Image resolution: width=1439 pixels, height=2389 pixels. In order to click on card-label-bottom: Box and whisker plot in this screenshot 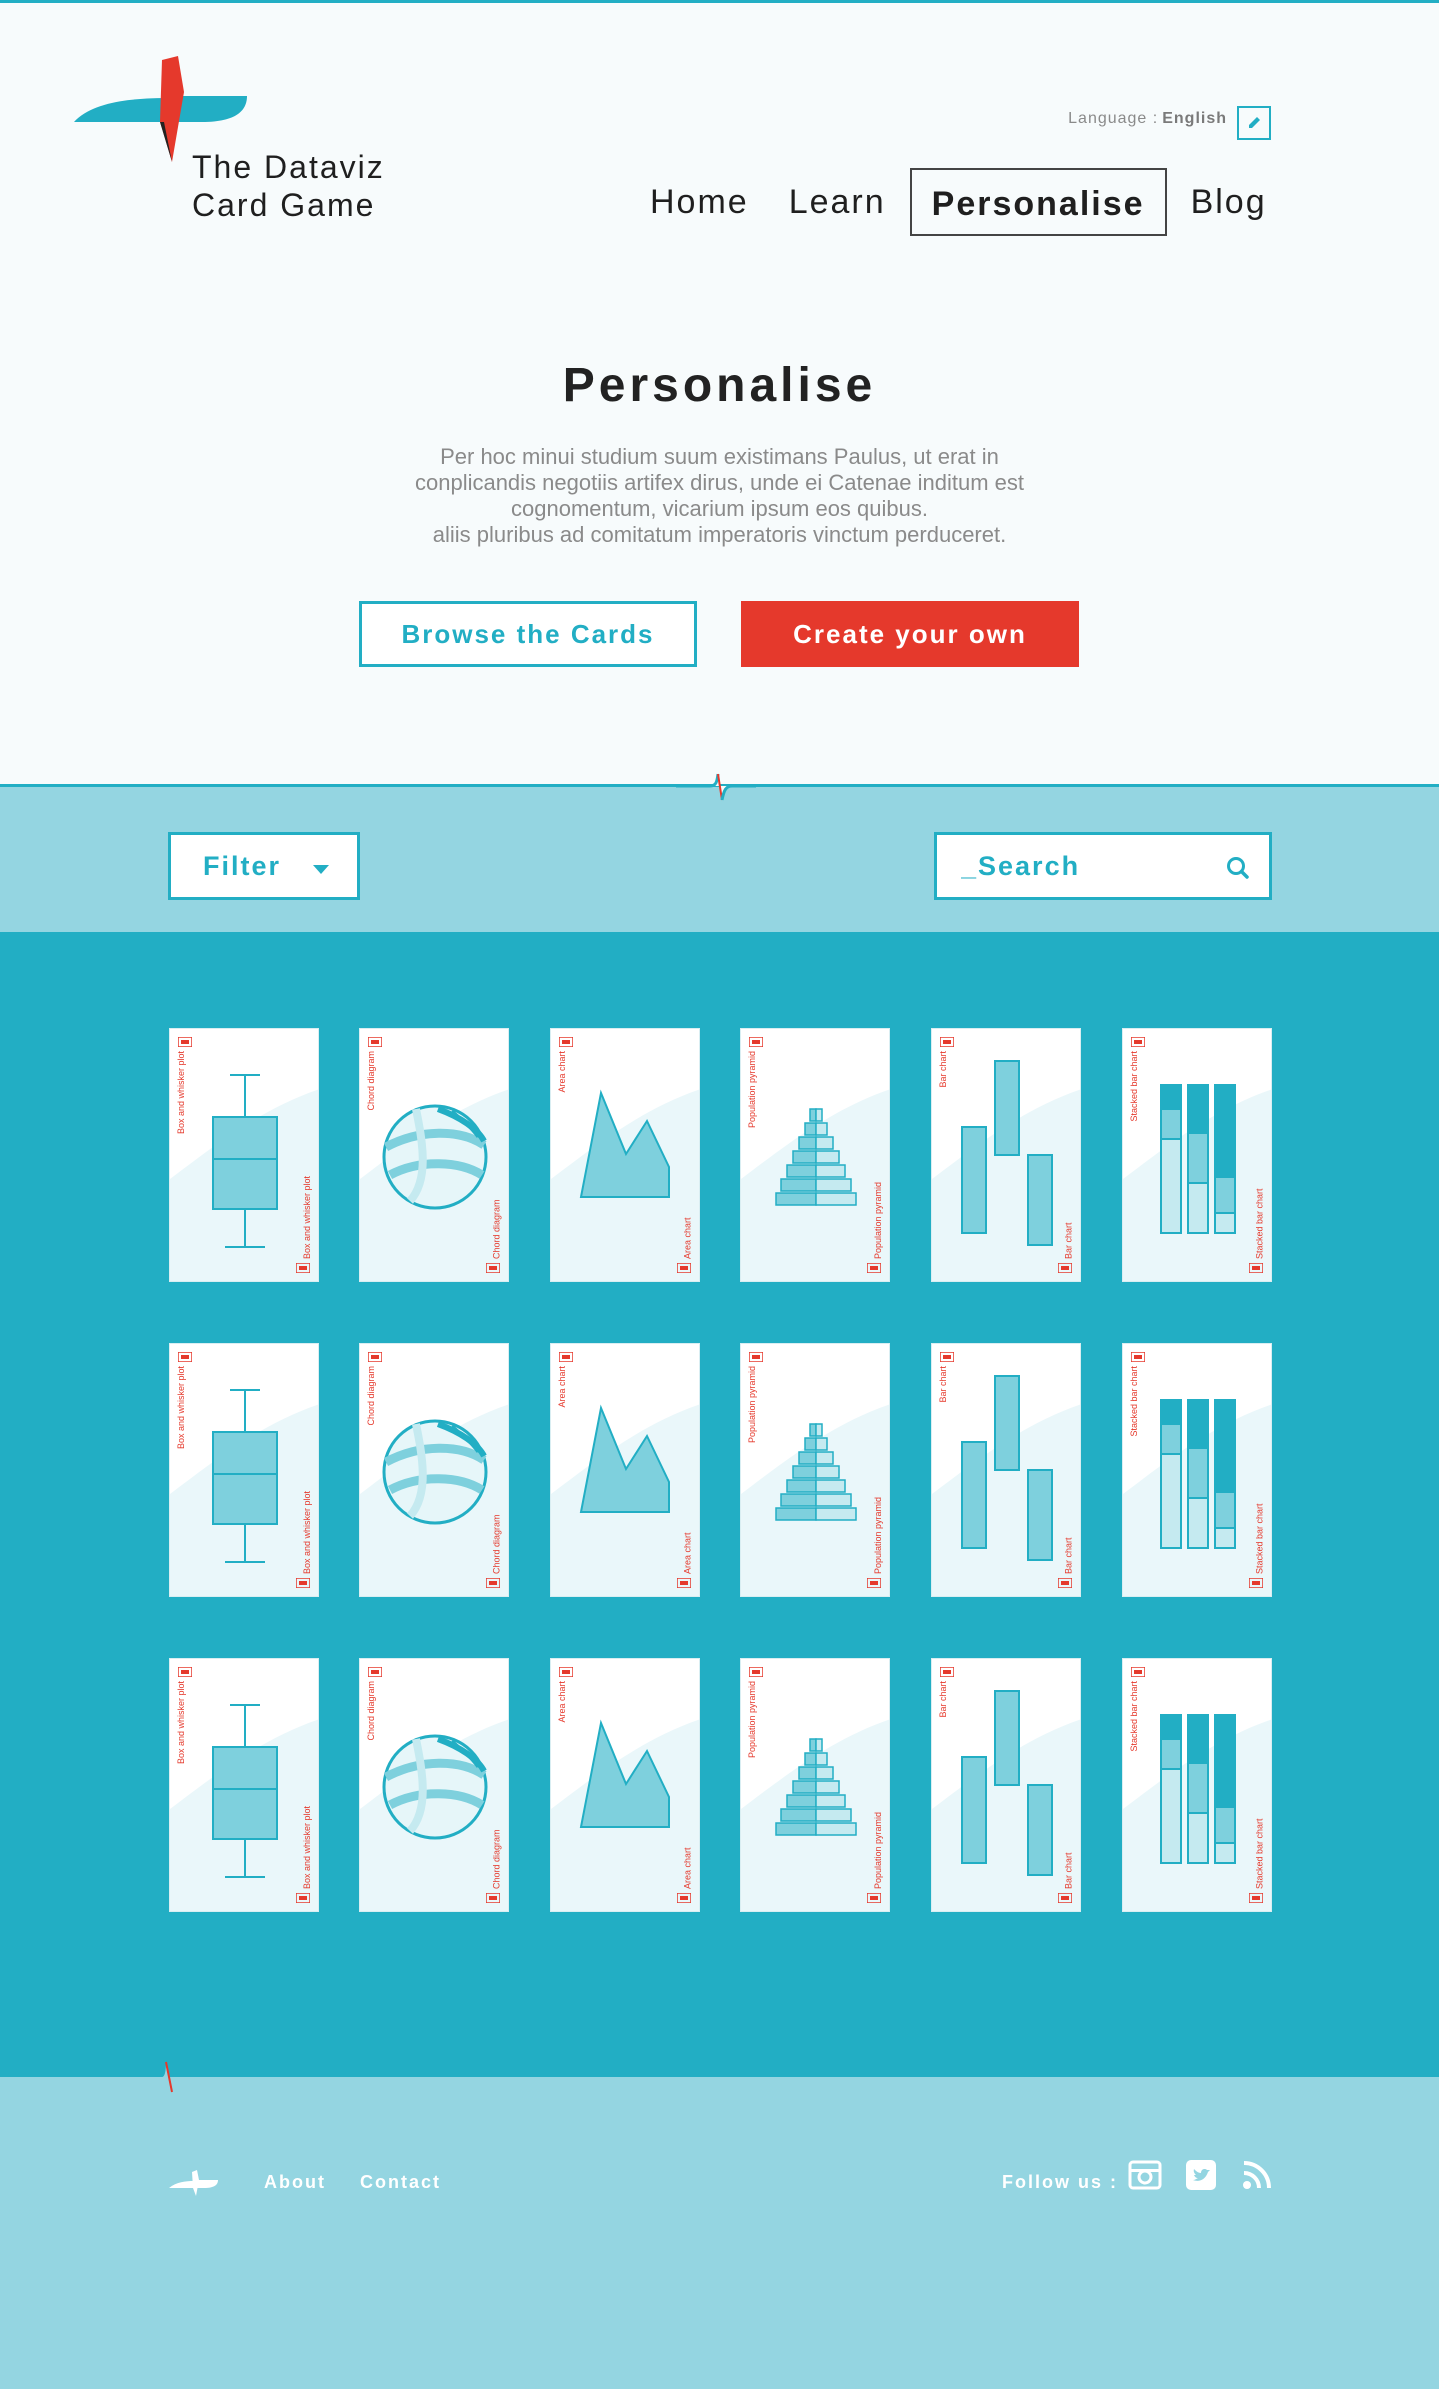, I will do `click(307, 1217)`.